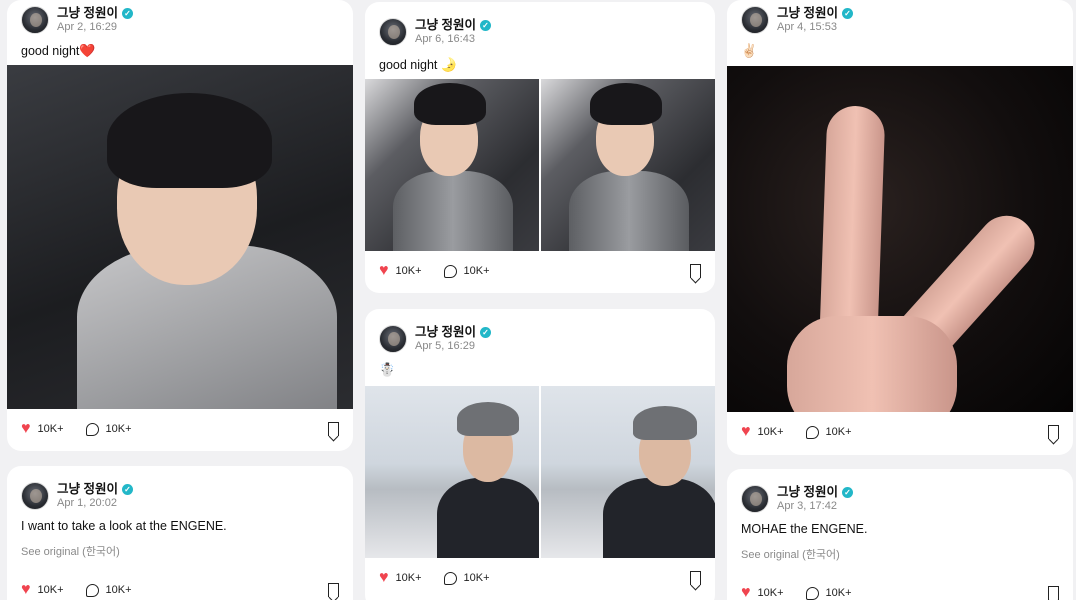  Describe the element at coordinates (180, 496) in the screenshot. I see `post-header: 그냥 정원이 ✓ Apr 1, 20:02` at that location.